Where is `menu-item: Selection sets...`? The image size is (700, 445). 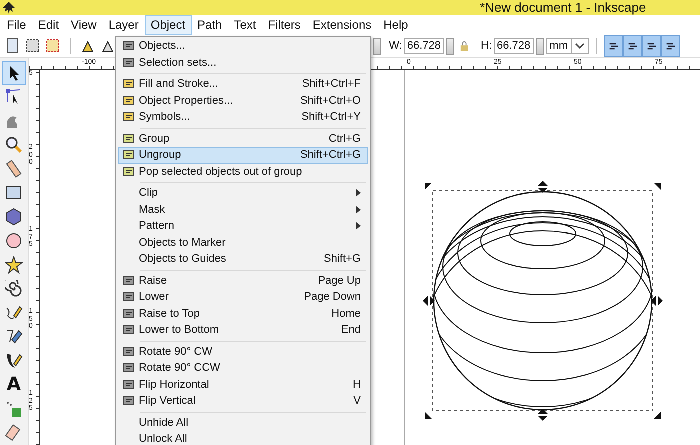 menu-item: Selection sets... is located at coordinates (243, 62).